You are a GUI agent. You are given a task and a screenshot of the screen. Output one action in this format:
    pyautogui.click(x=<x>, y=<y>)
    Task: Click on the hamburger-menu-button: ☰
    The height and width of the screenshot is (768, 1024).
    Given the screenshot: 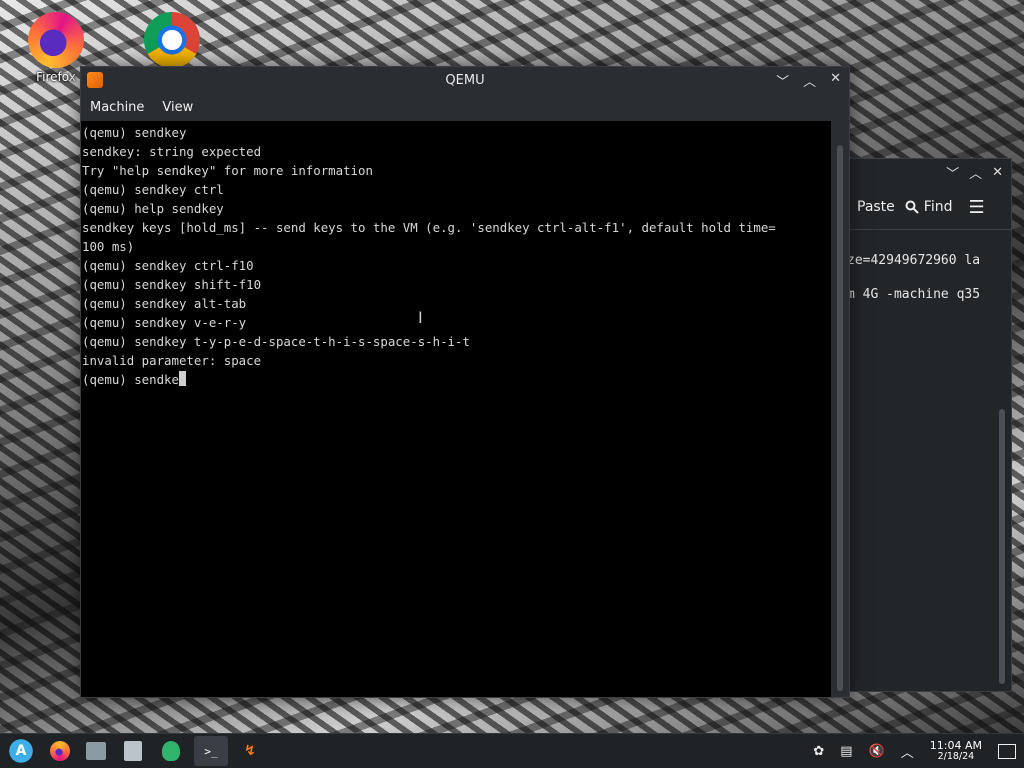 What is the action you would take?
    pyautogui.click(x=976, y=207)
    